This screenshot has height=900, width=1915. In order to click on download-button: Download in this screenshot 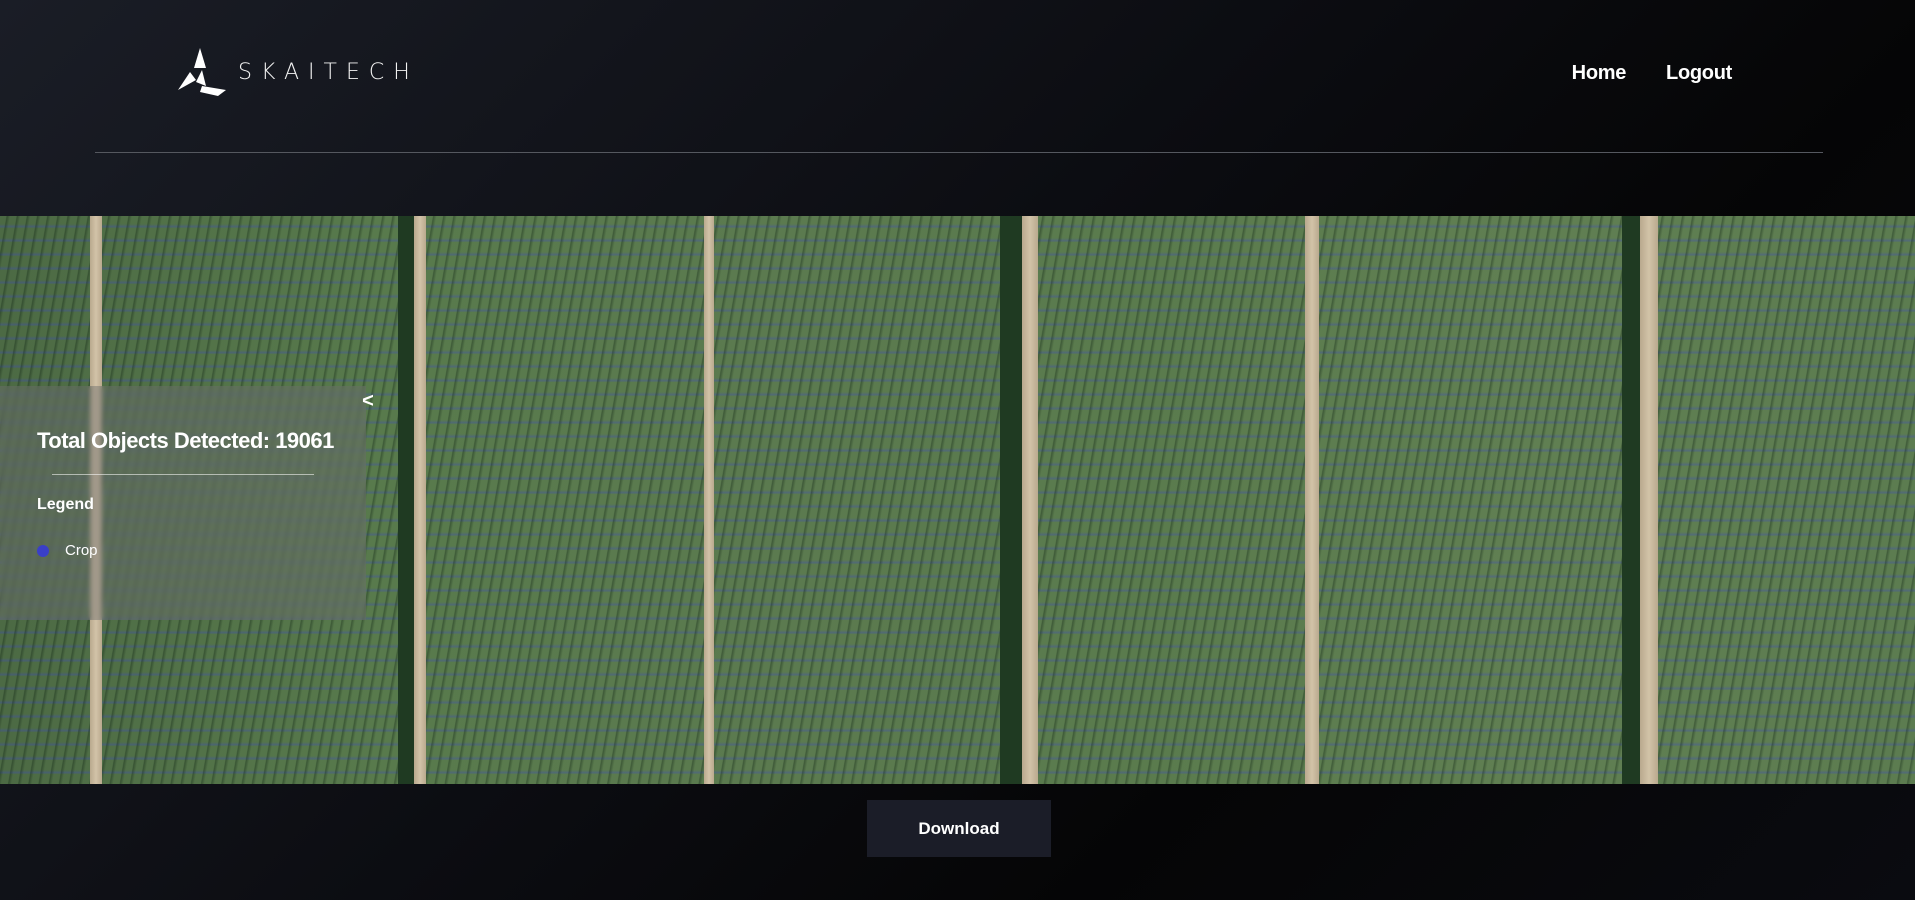, I will do `click(959, 828)`.